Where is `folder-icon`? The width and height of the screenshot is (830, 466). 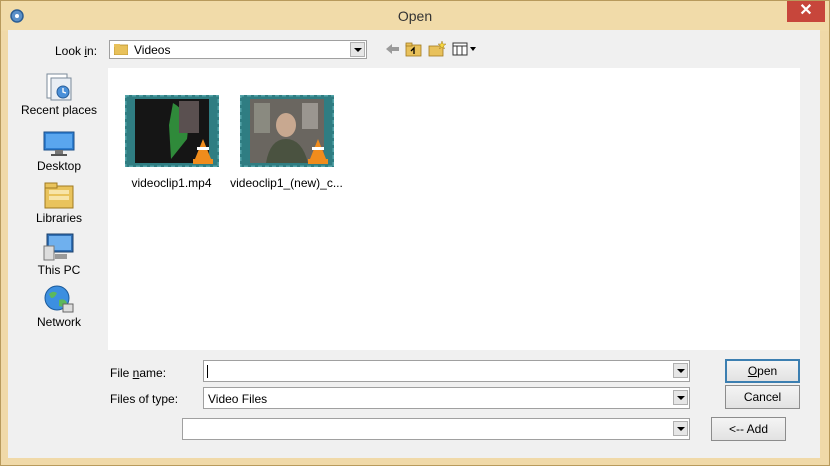
folder-icon is located at coordinates (121, 49).